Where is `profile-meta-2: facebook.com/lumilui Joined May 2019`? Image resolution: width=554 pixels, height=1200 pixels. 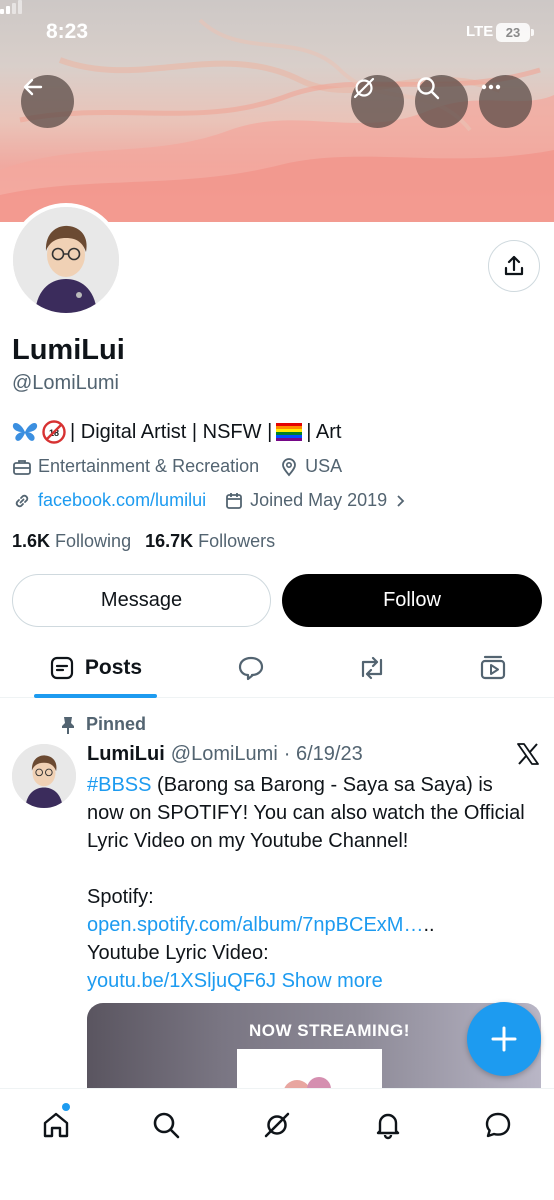
profile-meta-2: facebook.com/lumilui Joined May 2019 is located at coordinates (219, 500).